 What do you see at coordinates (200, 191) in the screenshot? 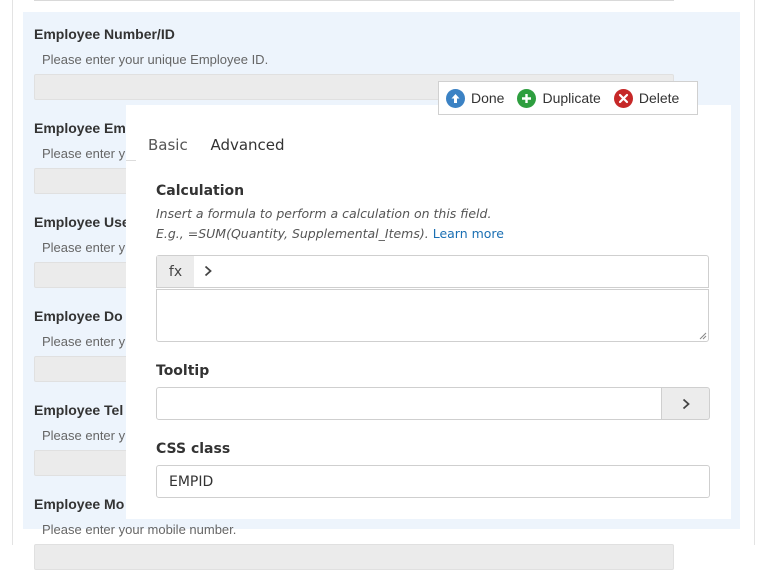
I see `calculation-label: Calculation` at bounding box center [200, 191].